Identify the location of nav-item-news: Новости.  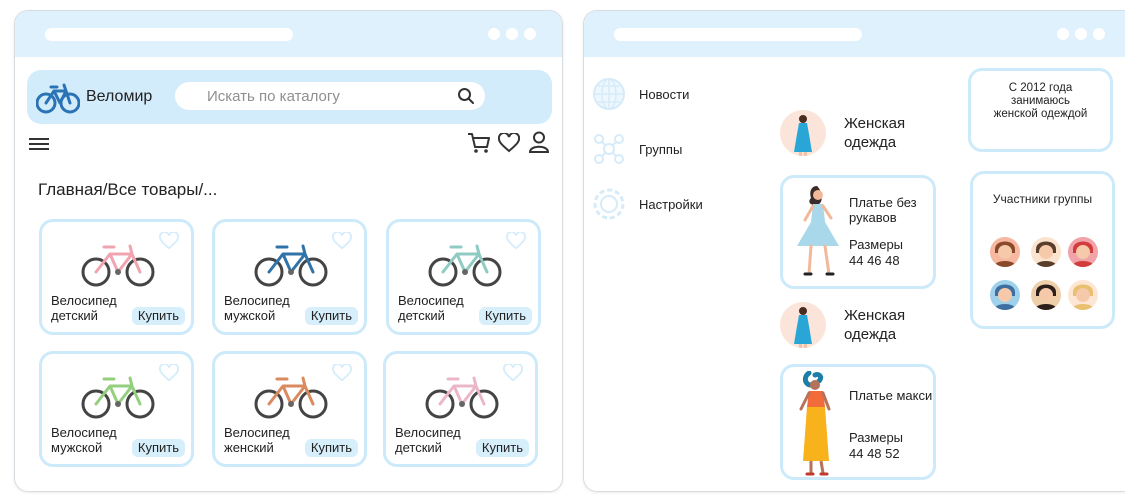
(640, 94).